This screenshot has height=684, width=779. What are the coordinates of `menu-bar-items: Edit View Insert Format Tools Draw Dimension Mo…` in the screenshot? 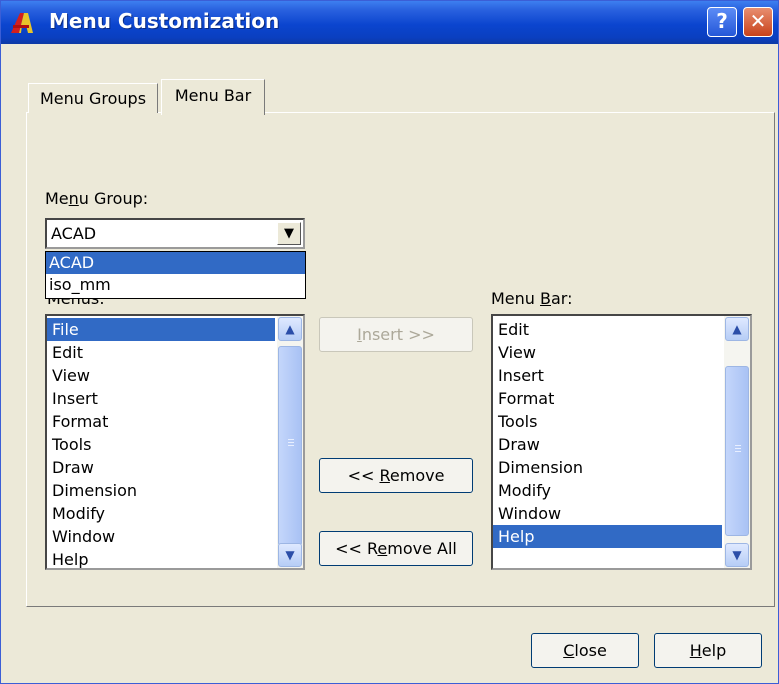 It's located at (607, 433).